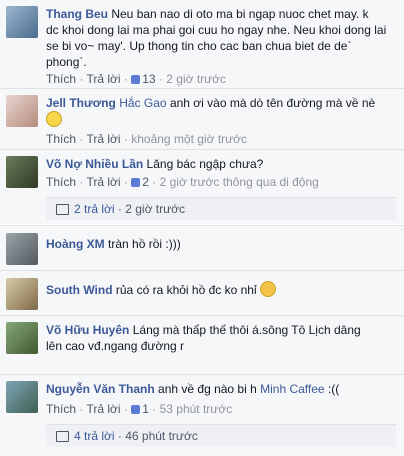 The width and height of the screenshot is (404, 456). Describe the element at coordinates (94, 164) in the screenshot. I see `comment-author: Võ Nợ Nhiều Lần` at that location.